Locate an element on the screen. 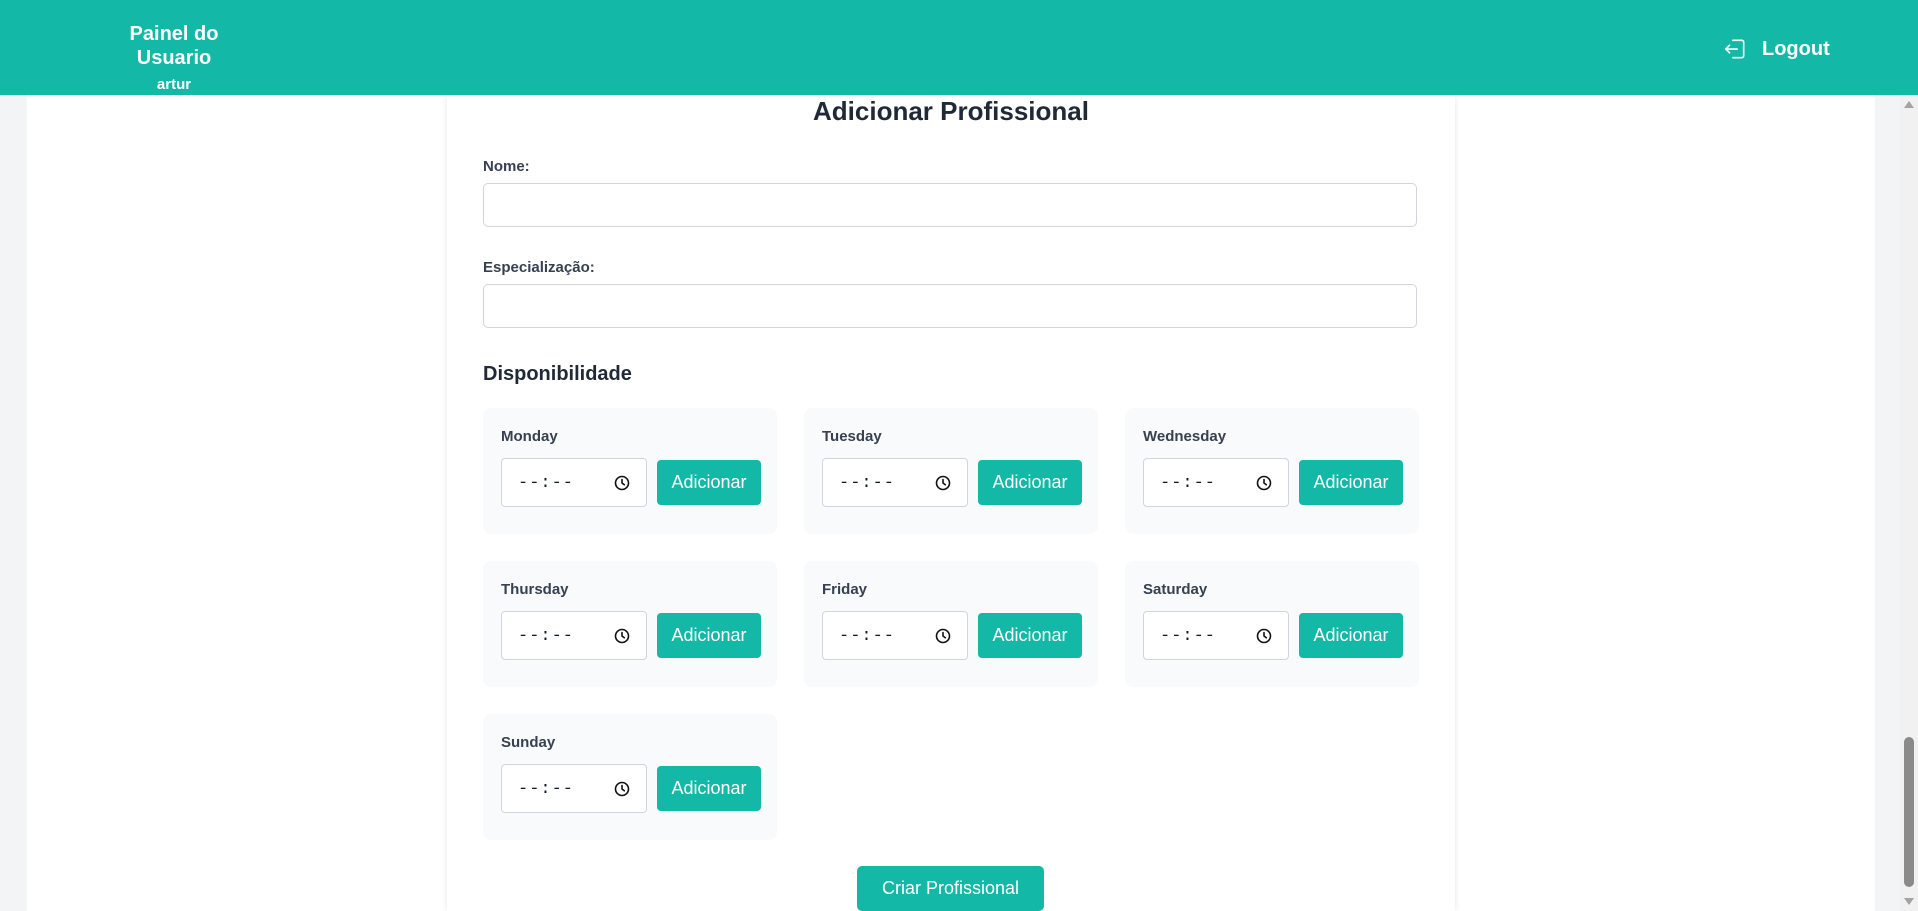 This screenshot has width=1918, height=911. scroll-up-icon is located at coordinates (1909, 104).